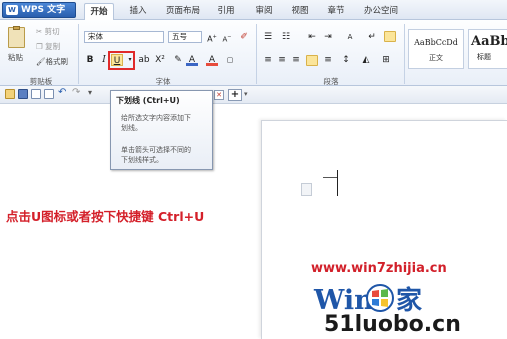  I want to click on text-cursor, so click(337, 183).